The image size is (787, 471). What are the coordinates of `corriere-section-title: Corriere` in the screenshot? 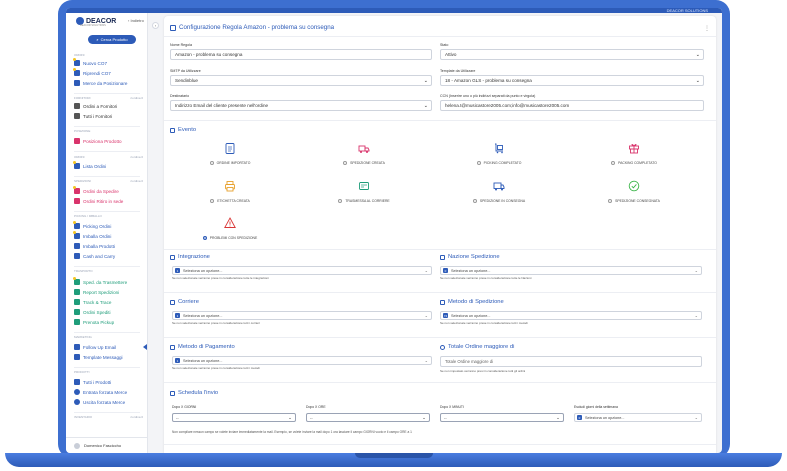 It's located at (184, 302).